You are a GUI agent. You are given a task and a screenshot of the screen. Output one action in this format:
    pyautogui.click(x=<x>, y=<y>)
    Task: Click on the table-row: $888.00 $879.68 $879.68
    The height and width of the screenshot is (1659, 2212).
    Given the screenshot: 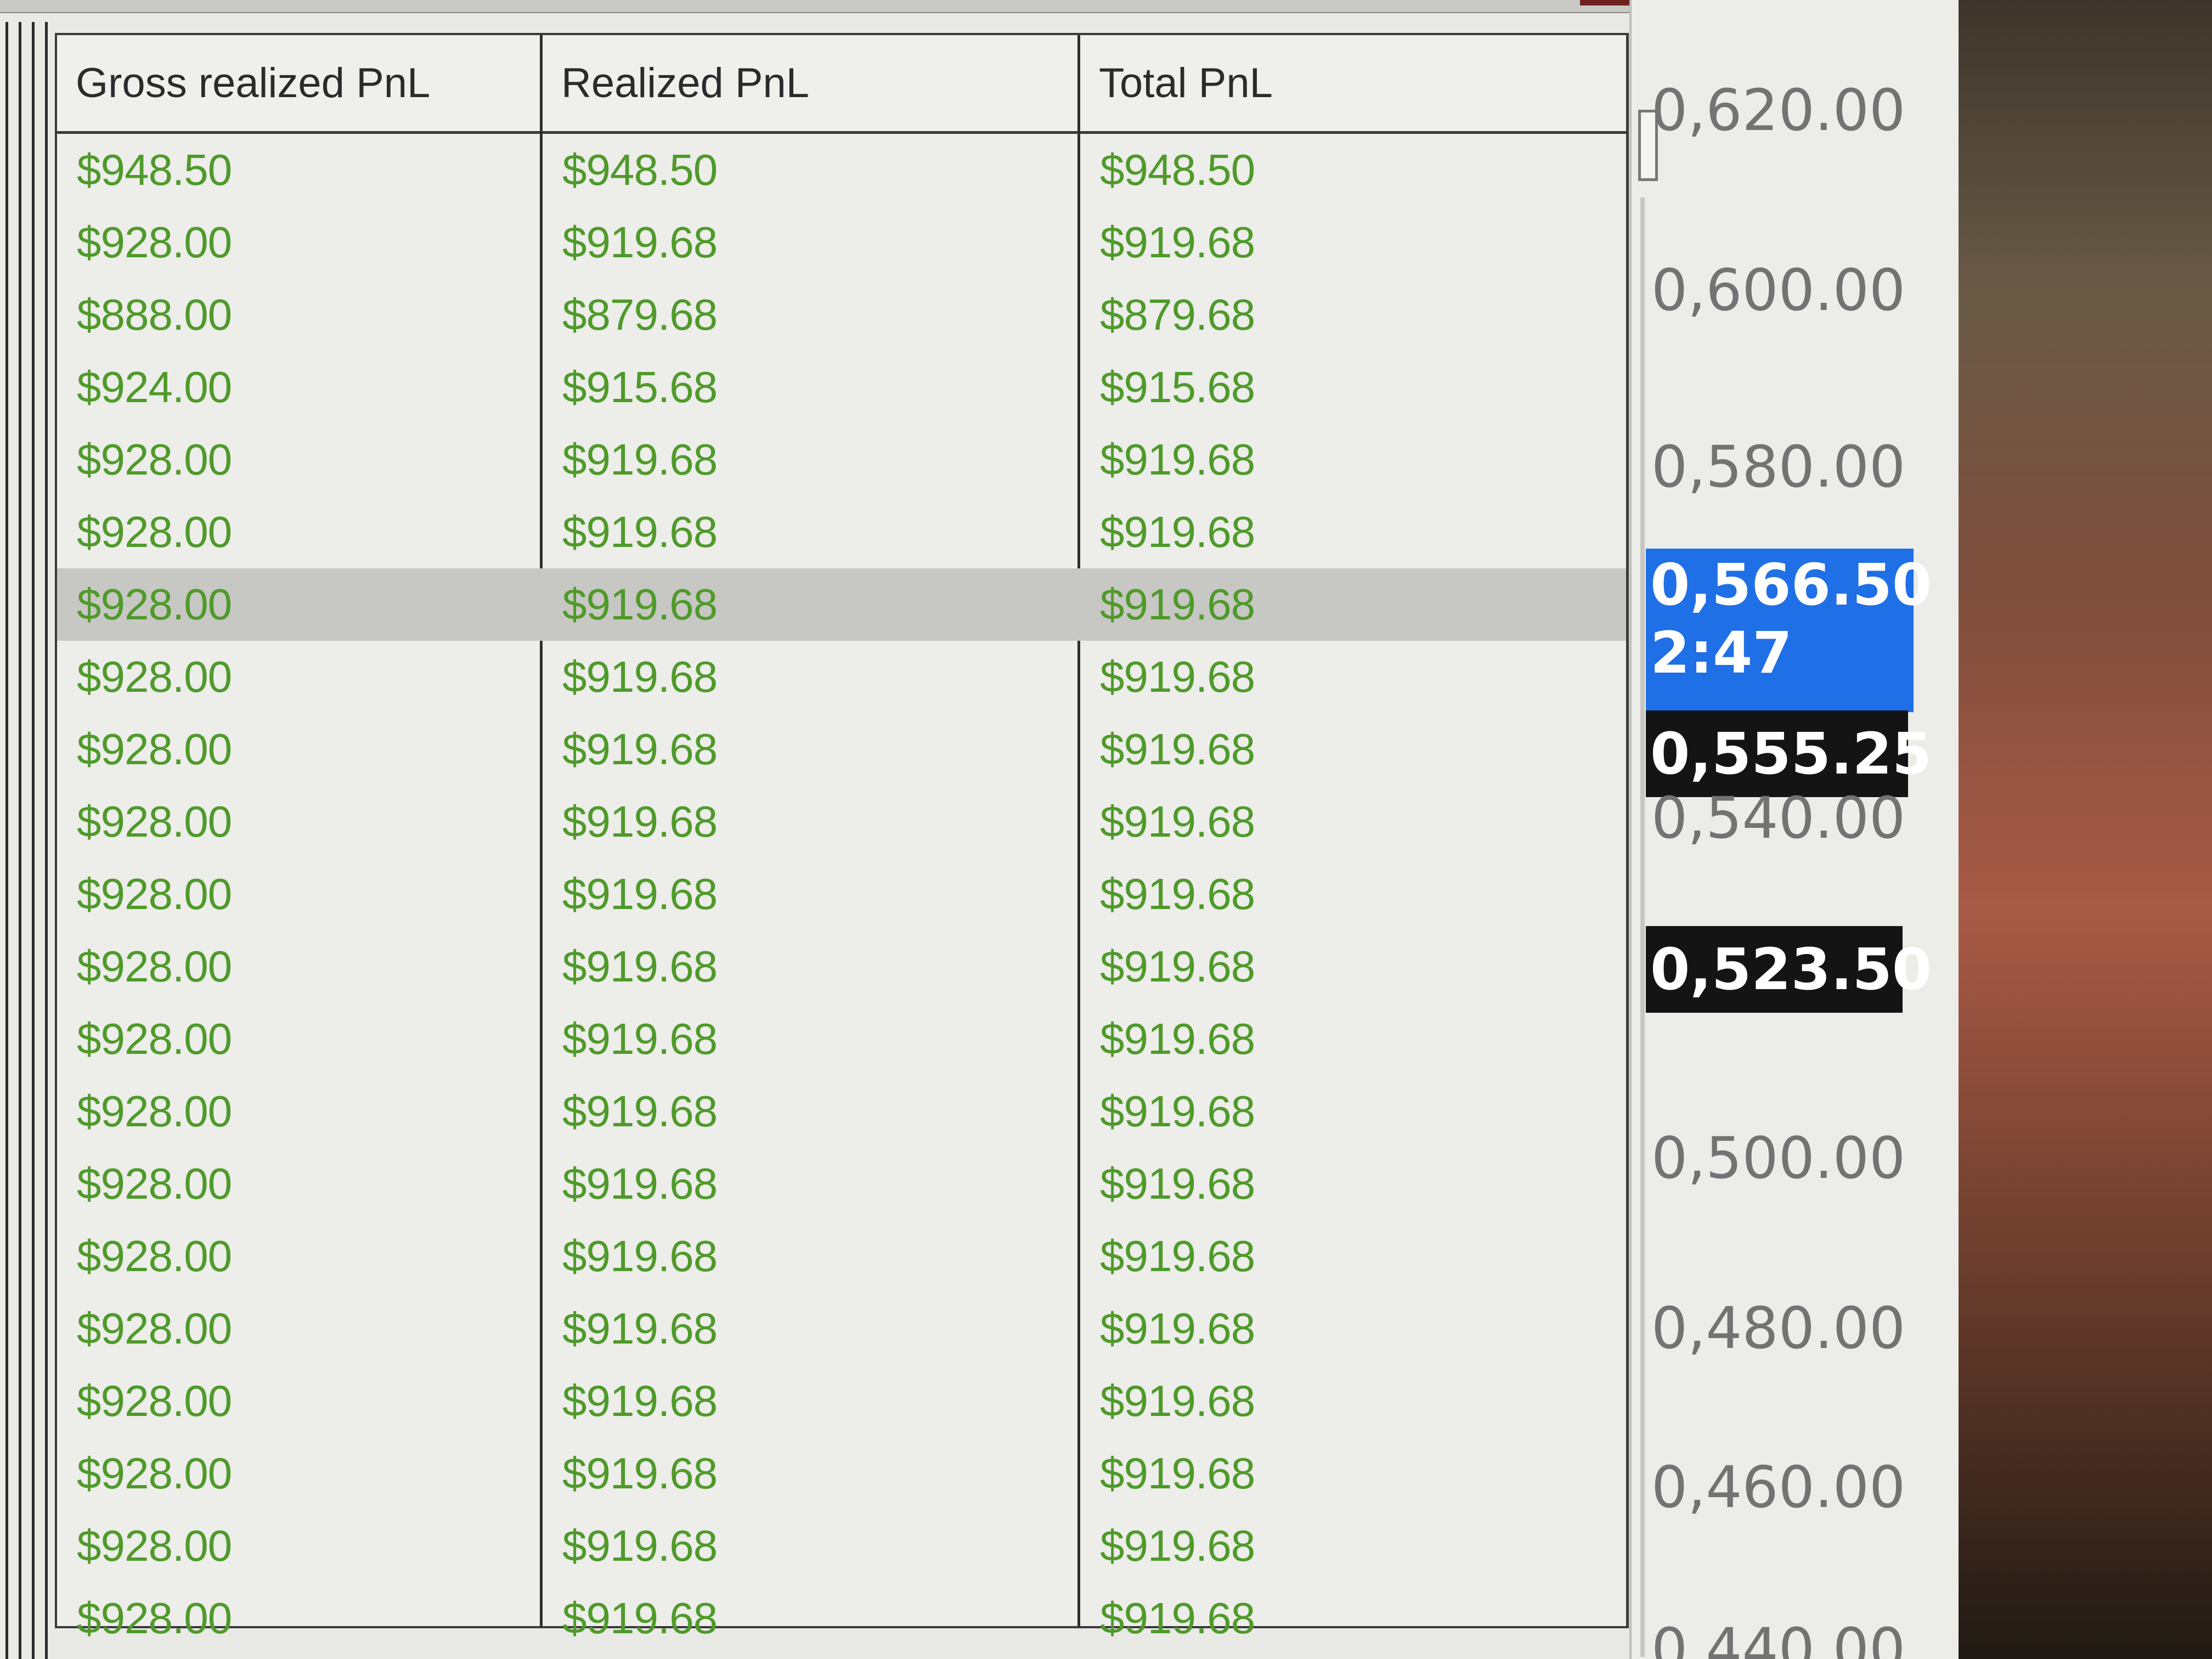 What is the action you would take?
    pyautogui.click(x=842, y=315)
    